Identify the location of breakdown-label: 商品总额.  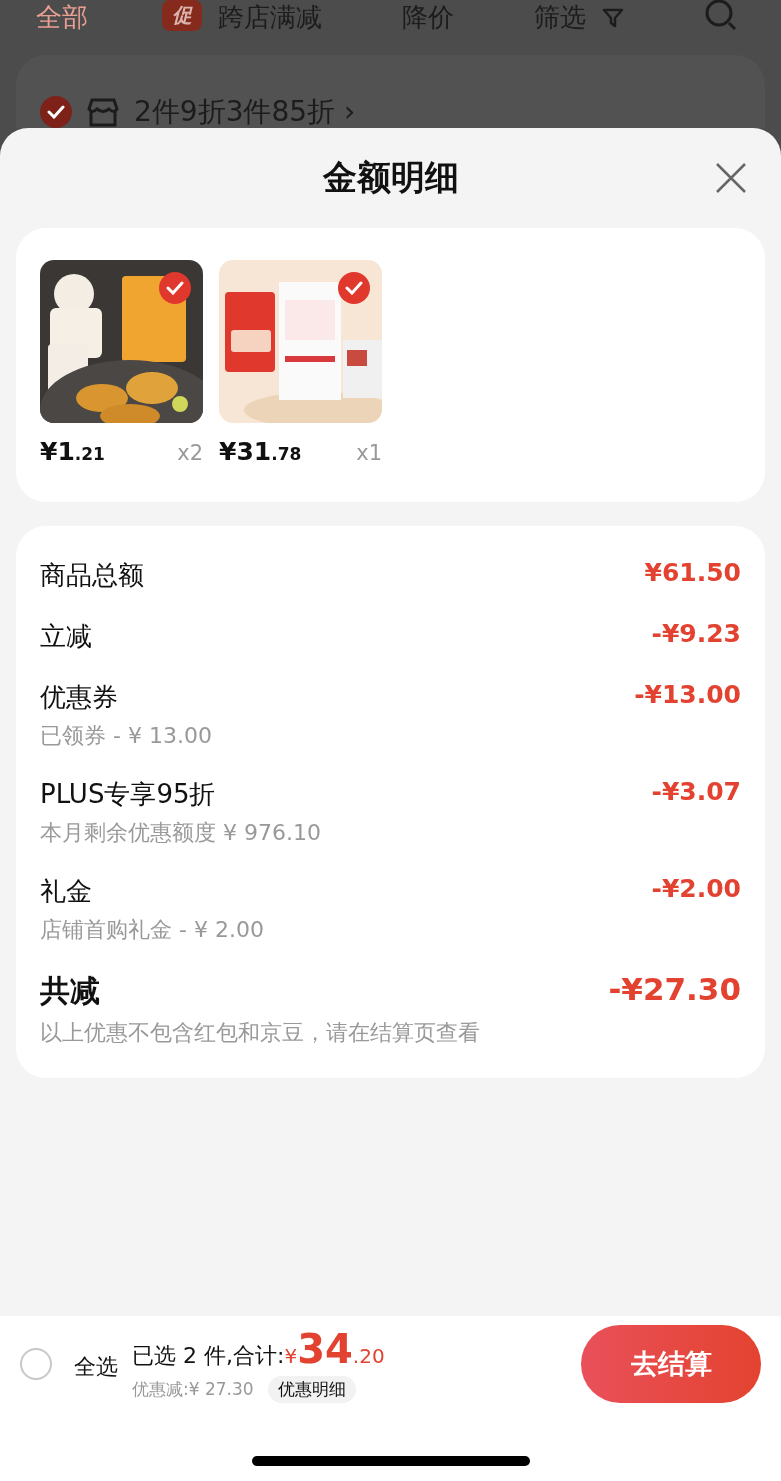
(92, 575).